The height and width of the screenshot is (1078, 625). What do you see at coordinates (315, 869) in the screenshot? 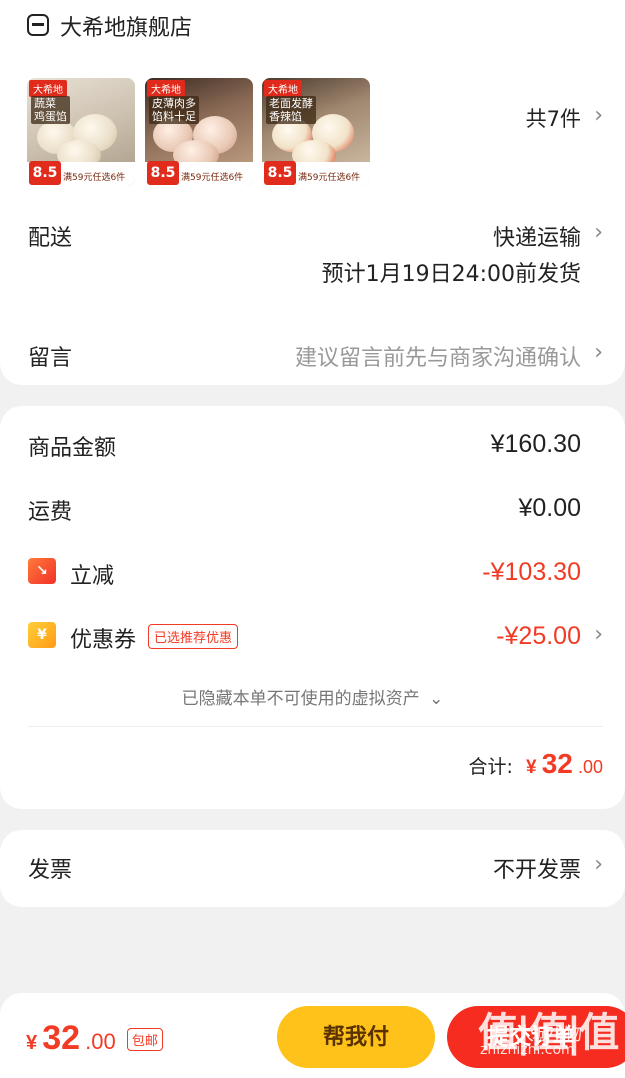
I see `invoice-row: 发票 不开发票 ›` at bounding box center [315, 869].